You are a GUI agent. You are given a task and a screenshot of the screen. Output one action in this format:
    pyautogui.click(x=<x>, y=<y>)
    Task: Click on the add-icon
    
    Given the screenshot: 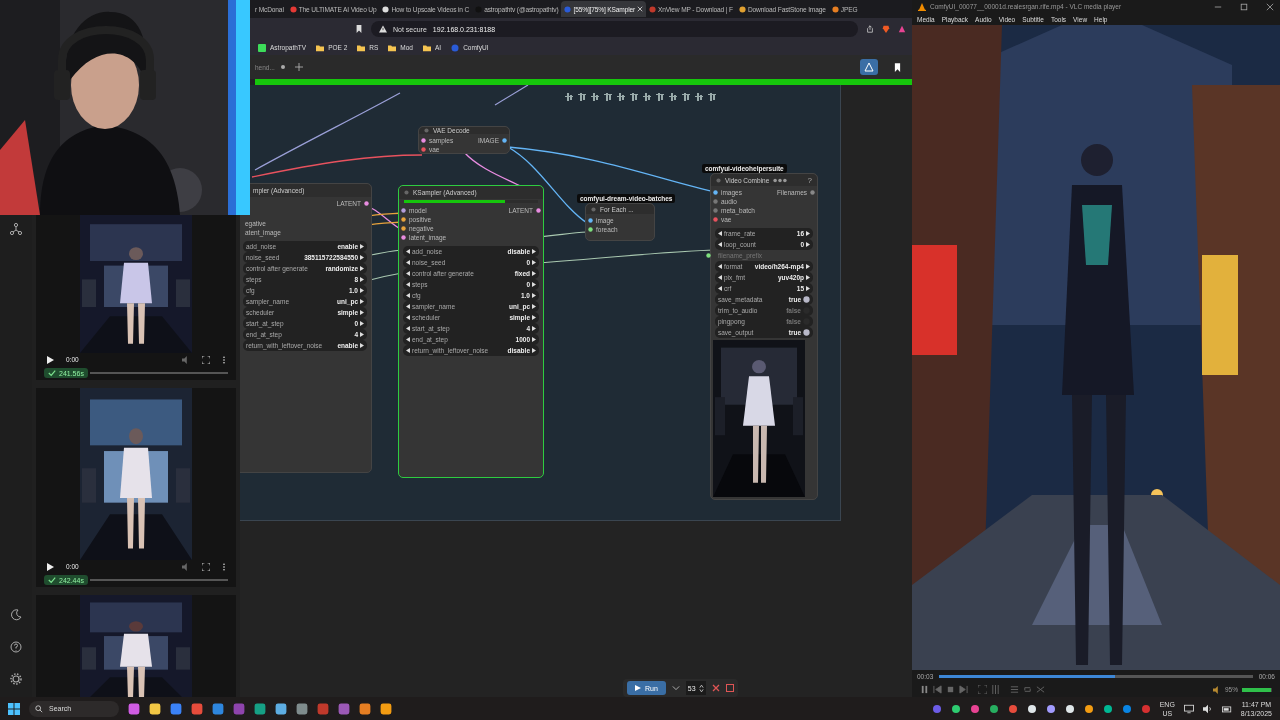 What is the action you would take?
    pyautogui.click(x=298, y=67)
    